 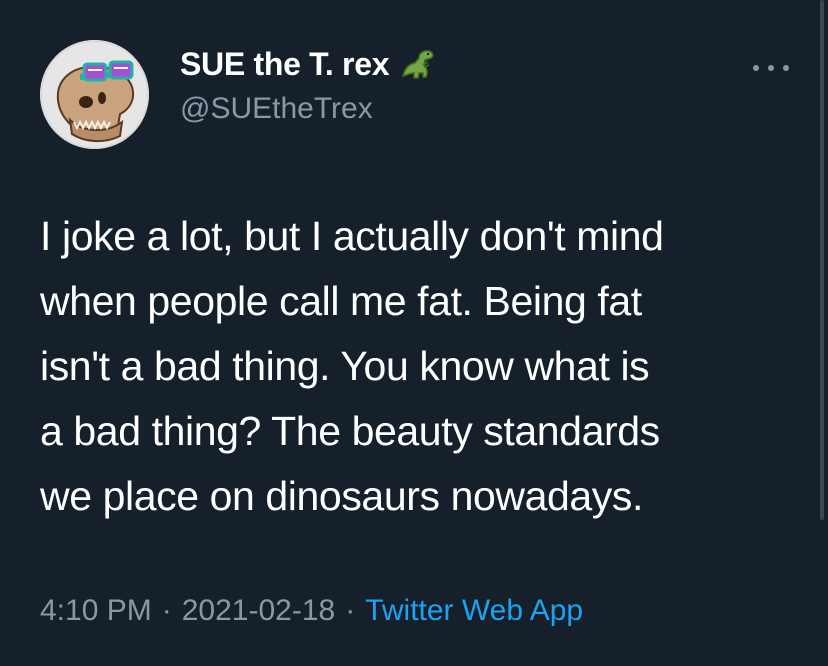 I want to click on more-options-icon, so click(x=771, y=68).